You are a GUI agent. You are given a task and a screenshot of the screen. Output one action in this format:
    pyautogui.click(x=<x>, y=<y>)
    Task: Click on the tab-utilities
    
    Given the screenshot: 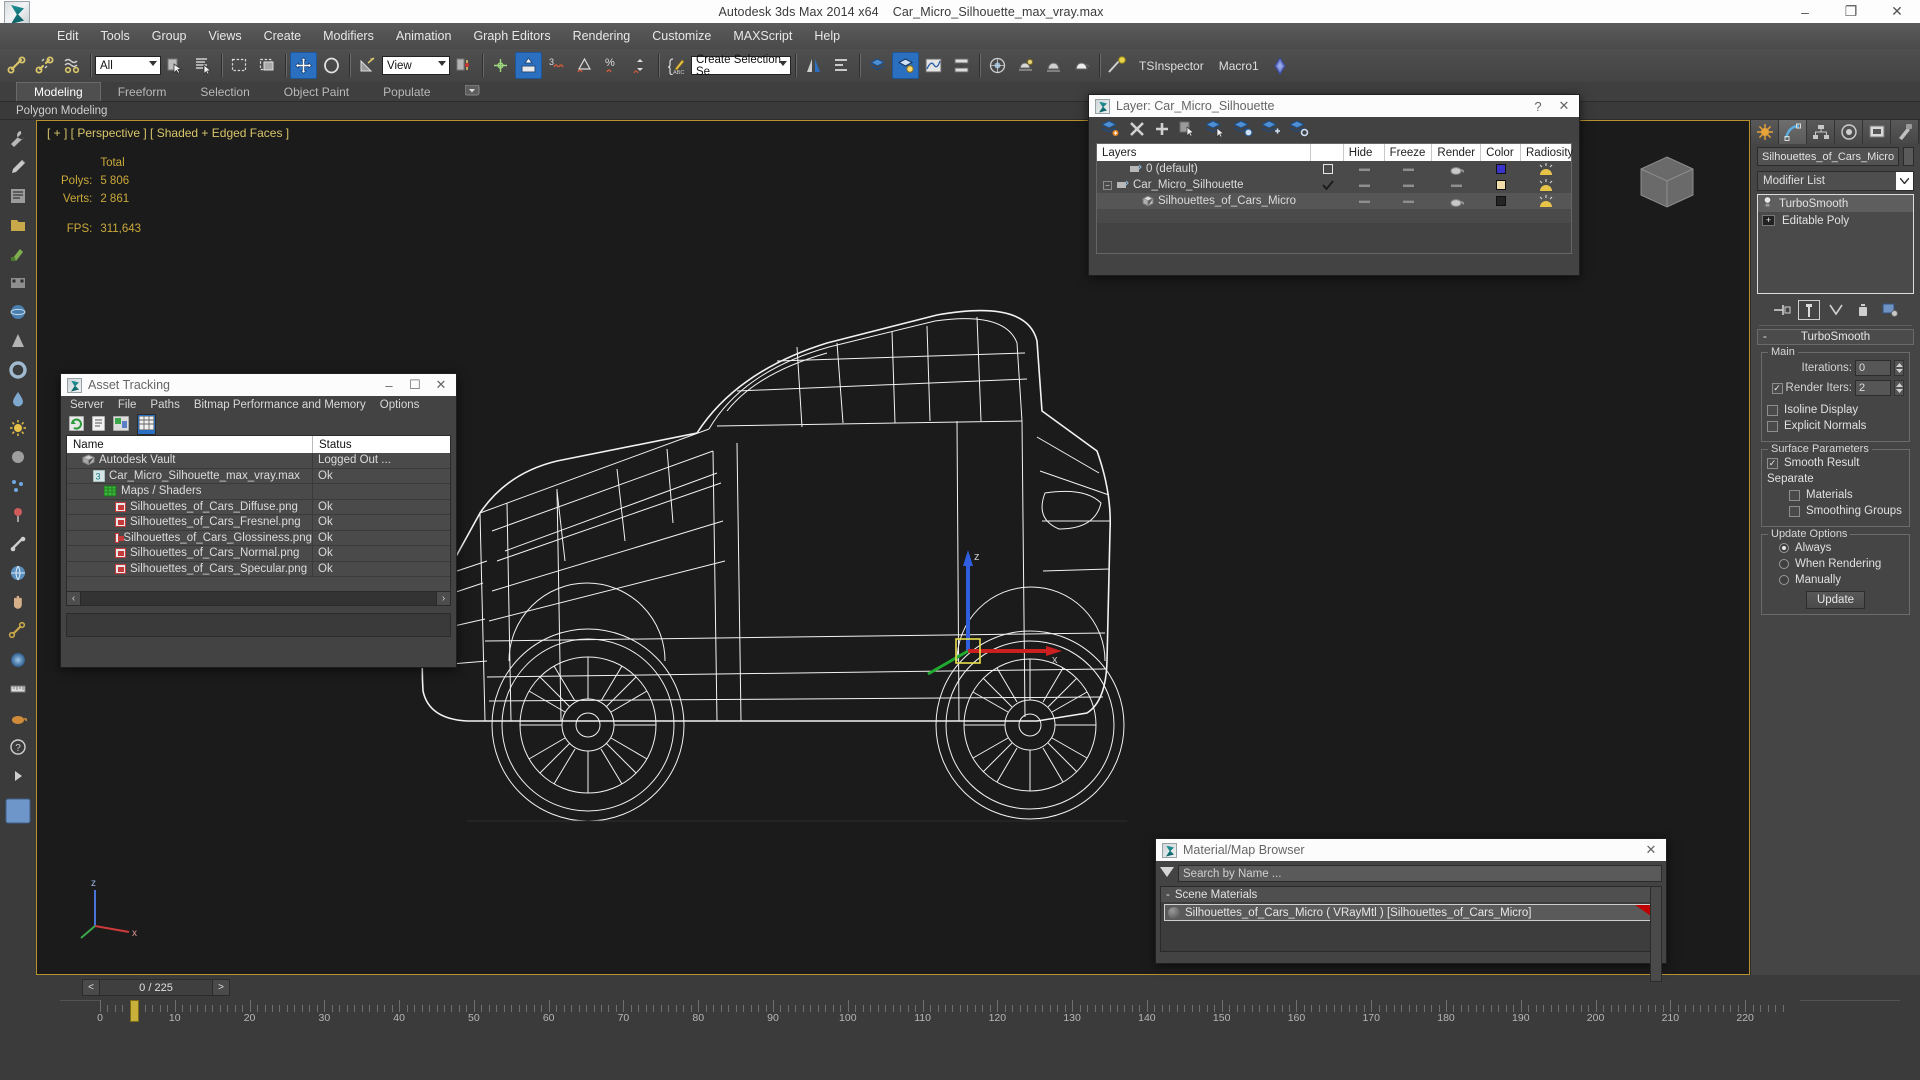 What is the action you would take?
    pyautogui.click(x=1905, y=132)
    